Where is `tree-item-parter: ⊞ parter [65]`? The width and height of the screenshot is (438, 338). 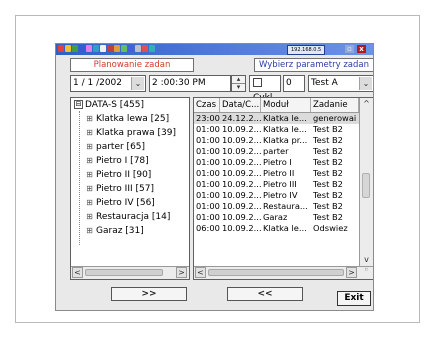
tree-item-parter: ⊞ parter [65] is located at coordinates (115, 147).